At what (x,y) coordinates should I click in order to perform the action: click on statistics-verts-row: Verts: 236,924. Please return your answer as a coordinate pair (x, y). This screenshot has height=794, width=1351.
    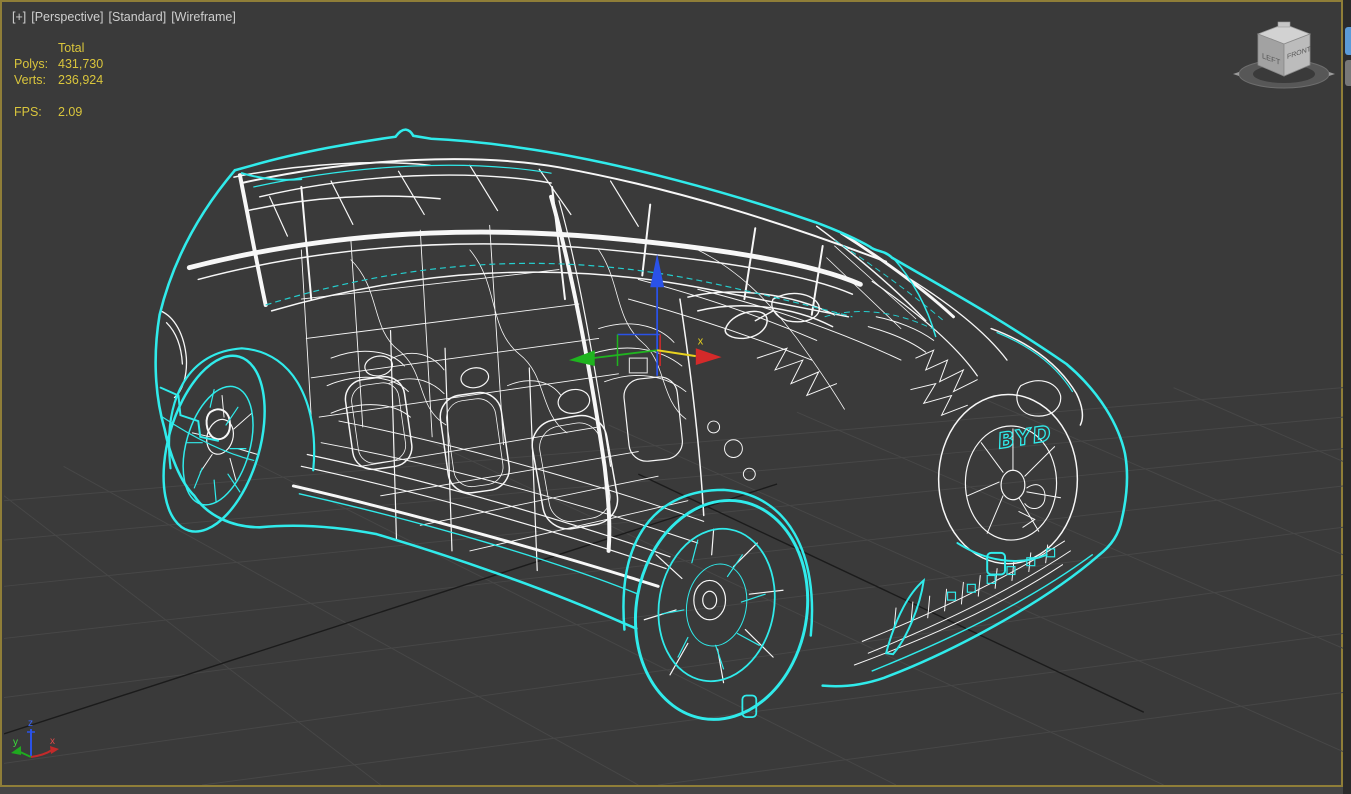
    Looking at the image, I should click on (58, 80).